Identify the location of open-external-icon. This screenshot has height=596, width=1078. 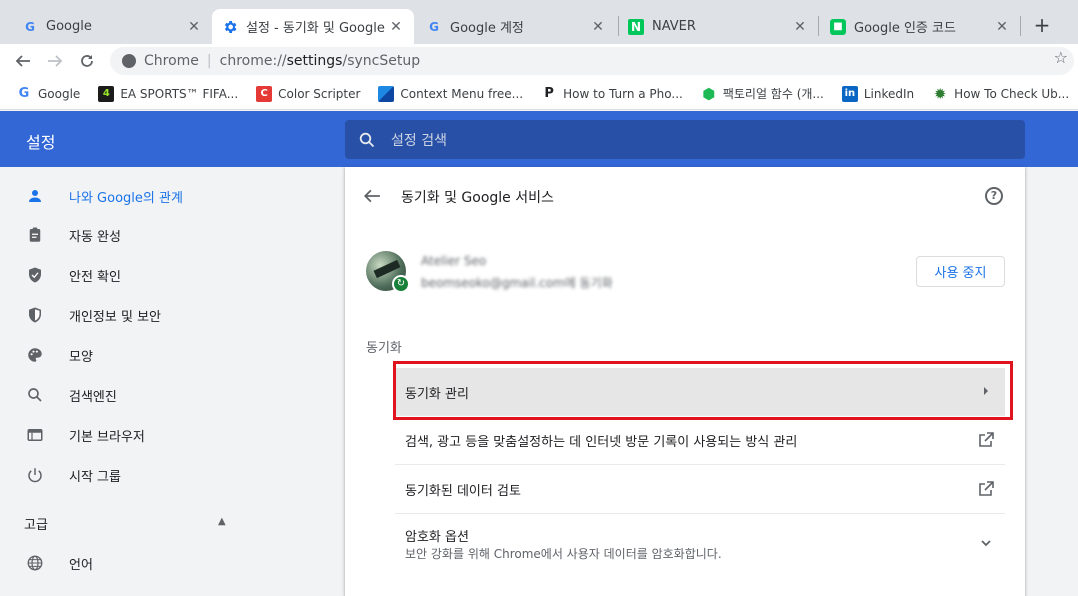
(986, 440).